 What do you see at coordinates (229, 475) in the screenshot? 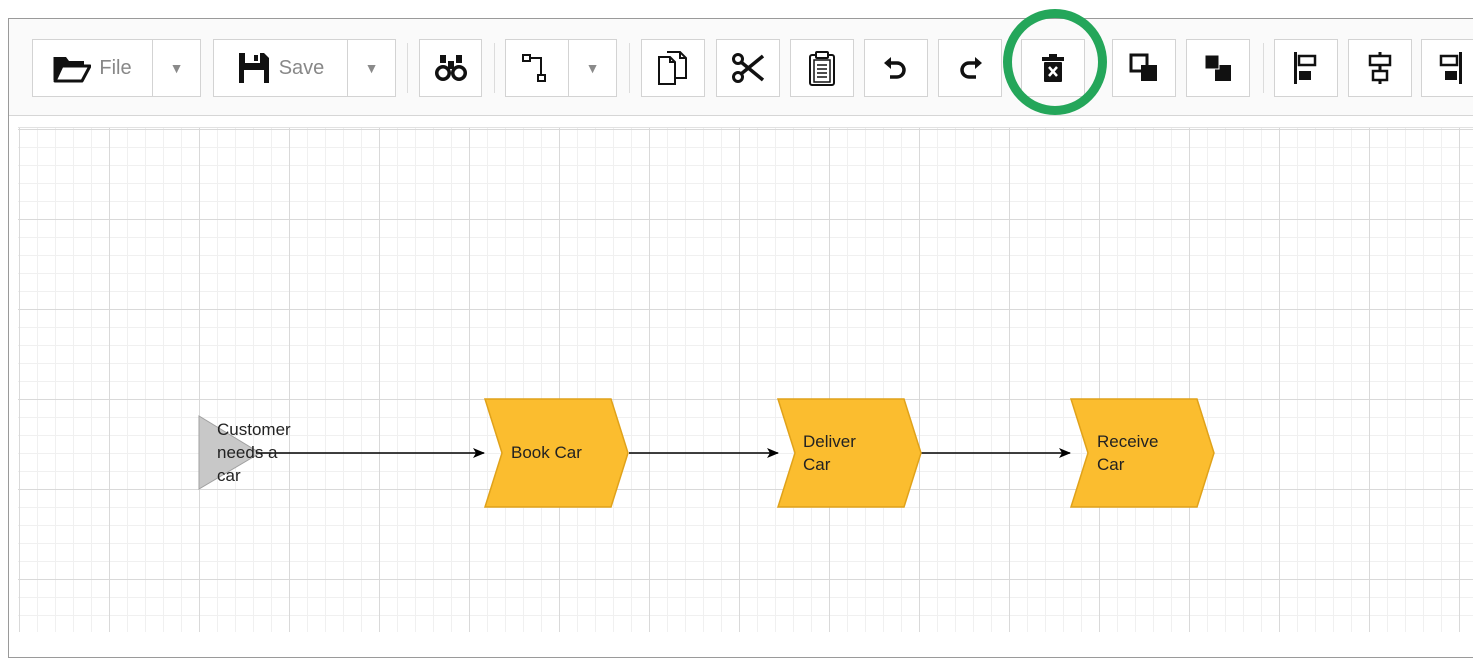
I see `event-label-line: car` at bounding box center [229, 475].